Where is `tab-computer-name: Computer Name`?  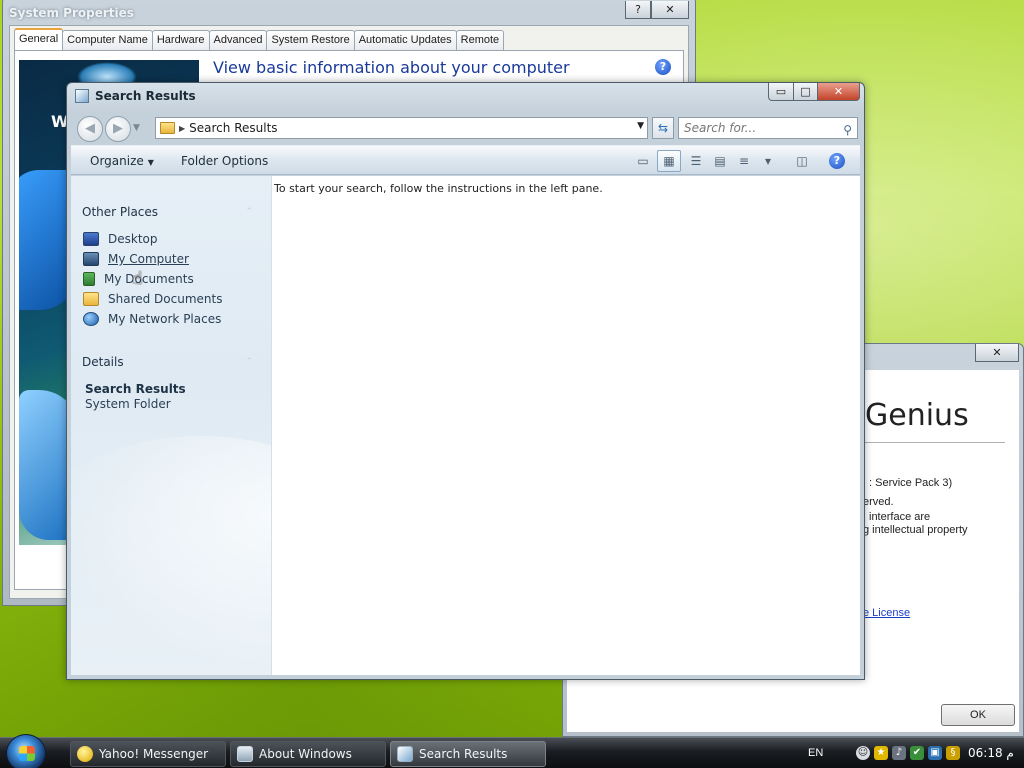 tab-computer-name: Computer Name is located at coordinates (107, 40).